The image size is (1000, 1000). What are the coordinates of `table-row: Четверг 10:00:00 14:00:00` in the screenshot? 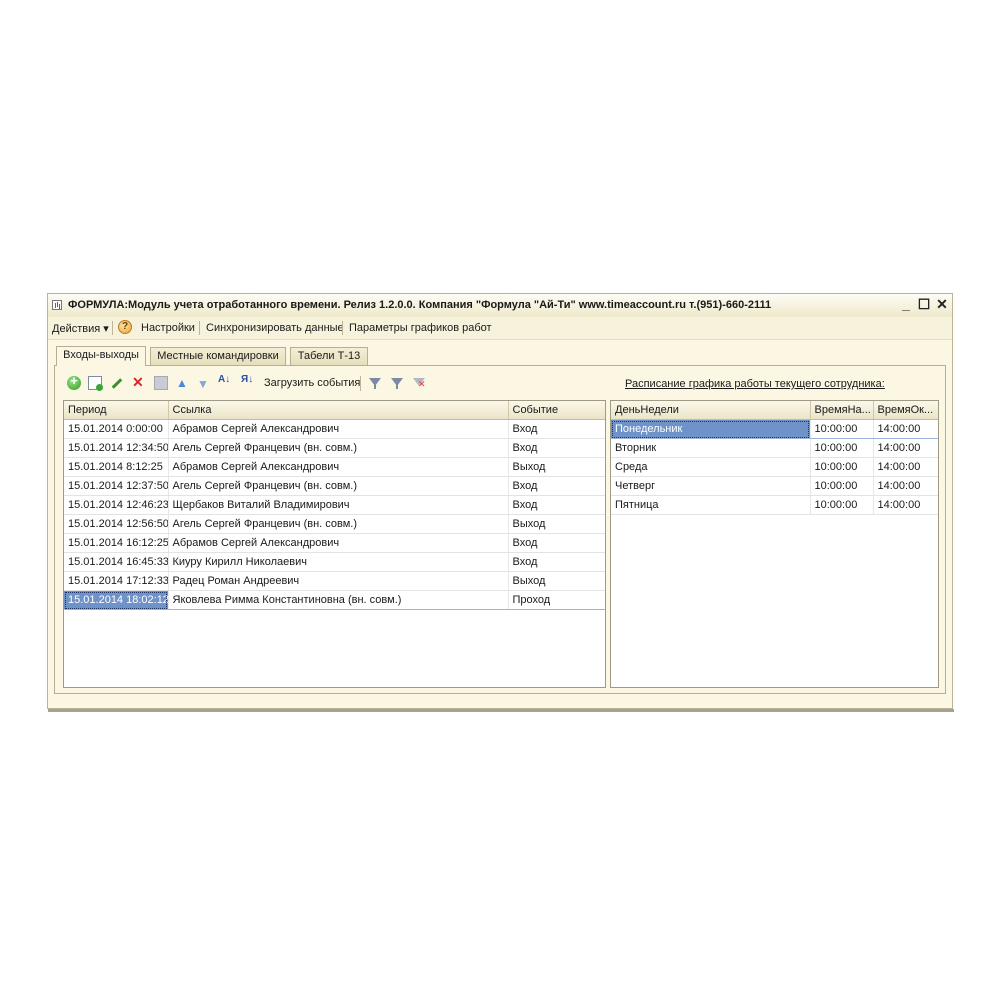 It's located at (774, 486).